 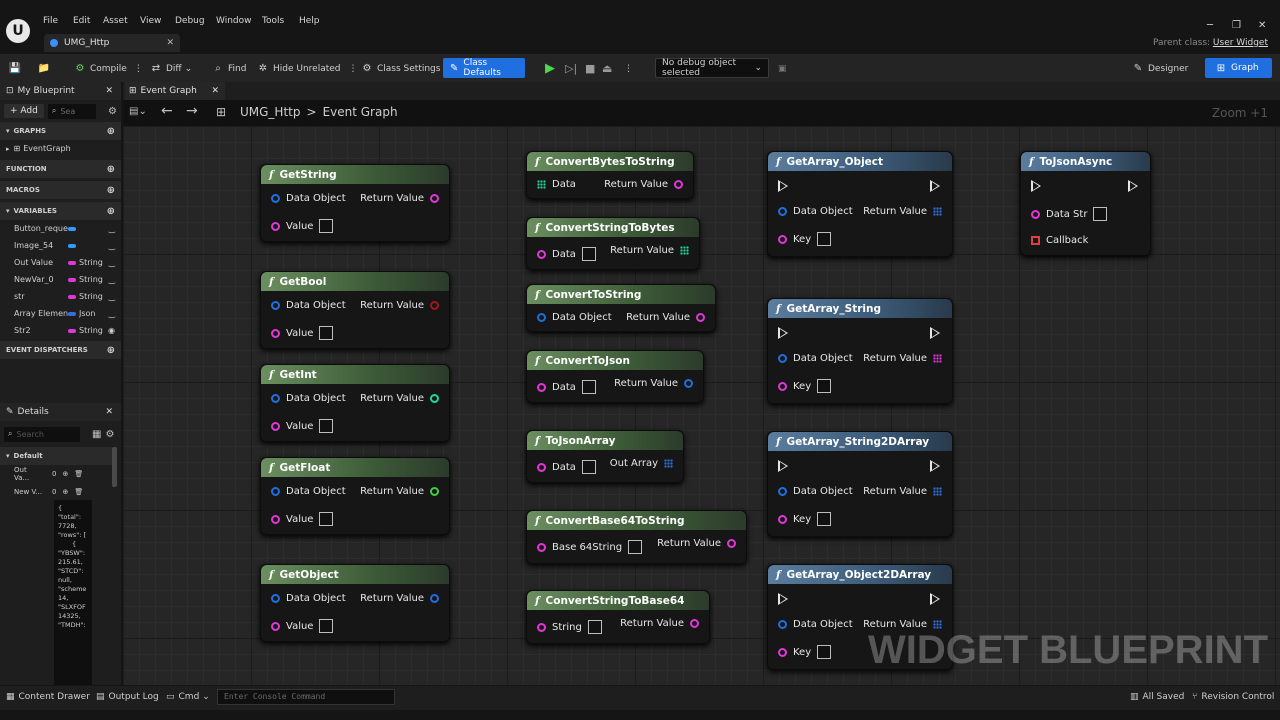 What do you see at coordinates (127, 697) in the screenshot?
I see `output-log-button: ▤ Output Log` at bounding box center [127, 697].